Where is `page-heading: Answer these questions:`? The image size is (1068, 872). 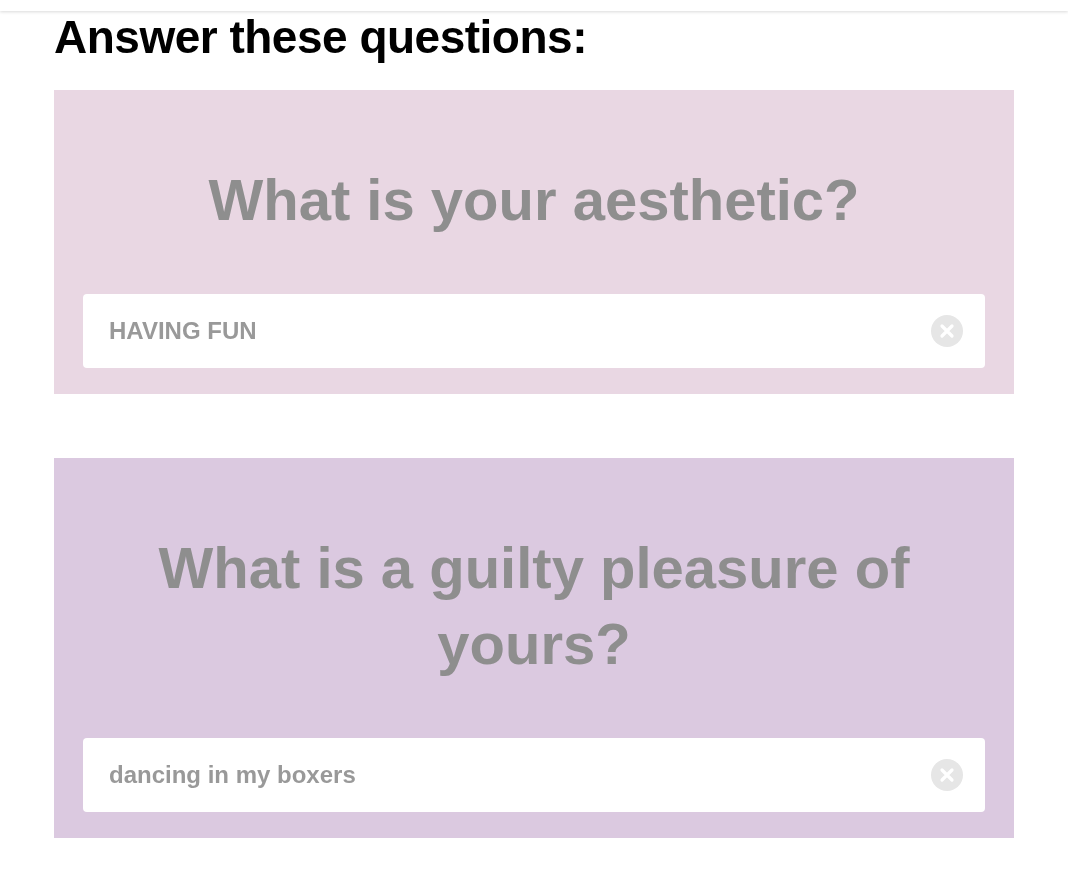
page-heading: Answer these questions: is located at coordinates (320, 37).